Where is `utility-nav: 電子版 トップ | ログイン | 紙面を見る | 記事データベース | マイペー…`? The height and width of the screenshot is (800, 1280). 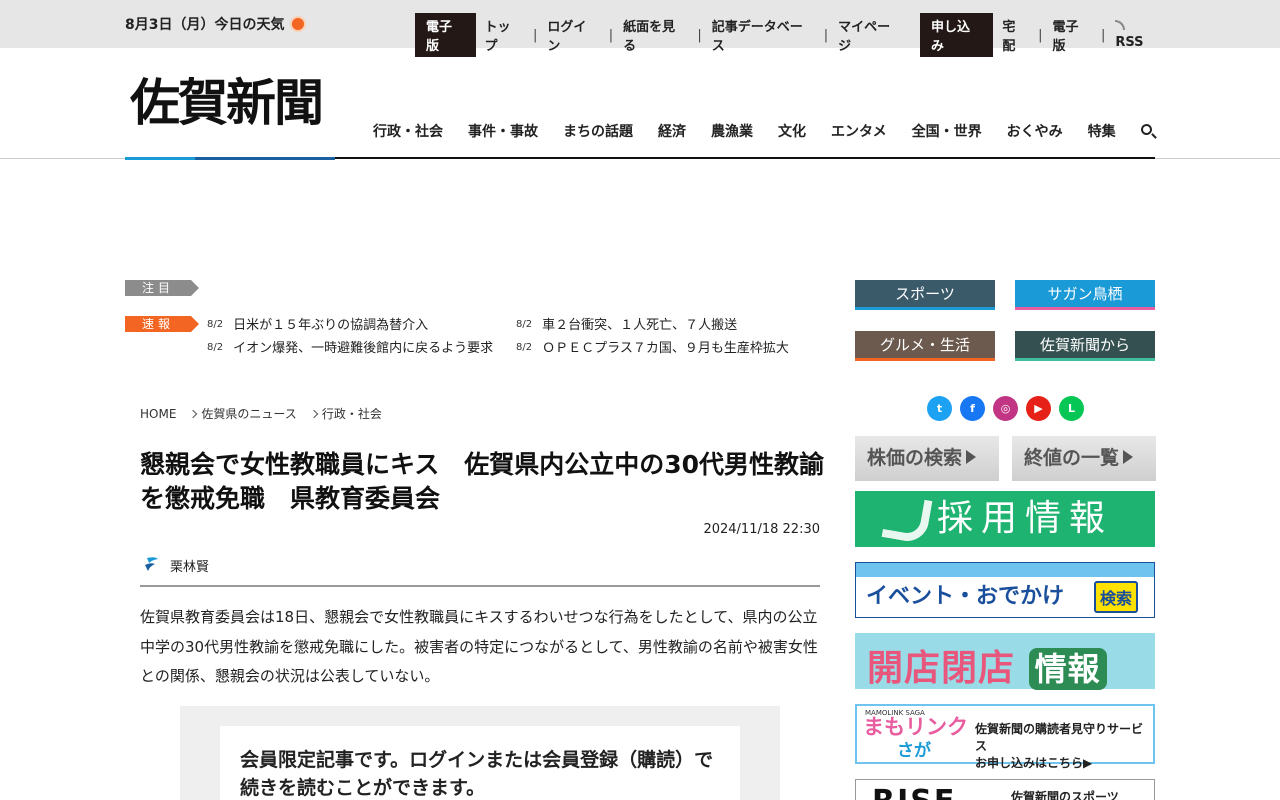
utility-nav: 電子版 トップ | ログイン | 紙面を見る | 記事データベース | マイペー… is located at coordinates (785, 35).